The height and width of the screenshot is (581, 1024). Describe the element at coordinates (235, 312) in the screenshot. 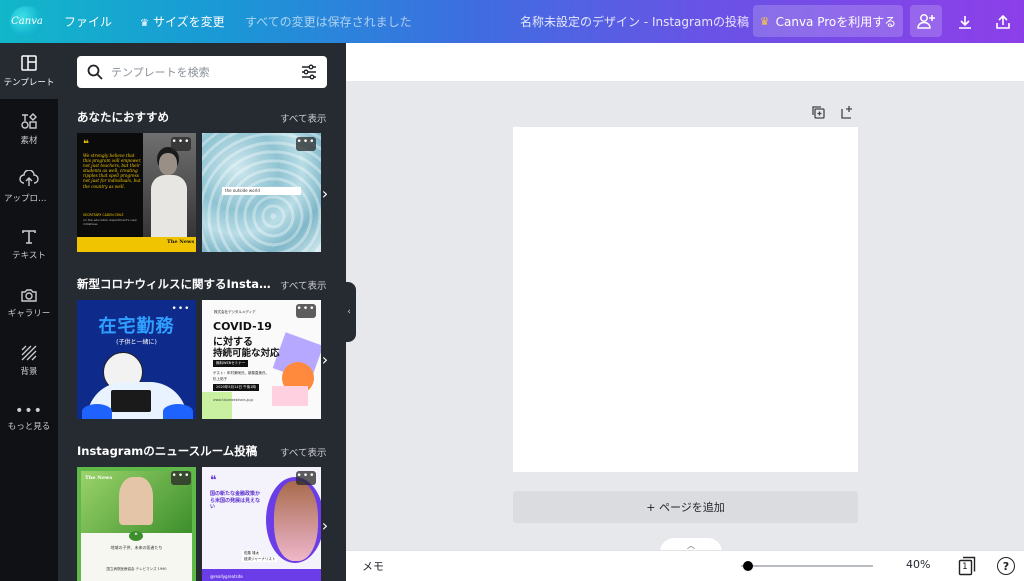

I see `template-company: 株式会社デジタルメディア` at that location.